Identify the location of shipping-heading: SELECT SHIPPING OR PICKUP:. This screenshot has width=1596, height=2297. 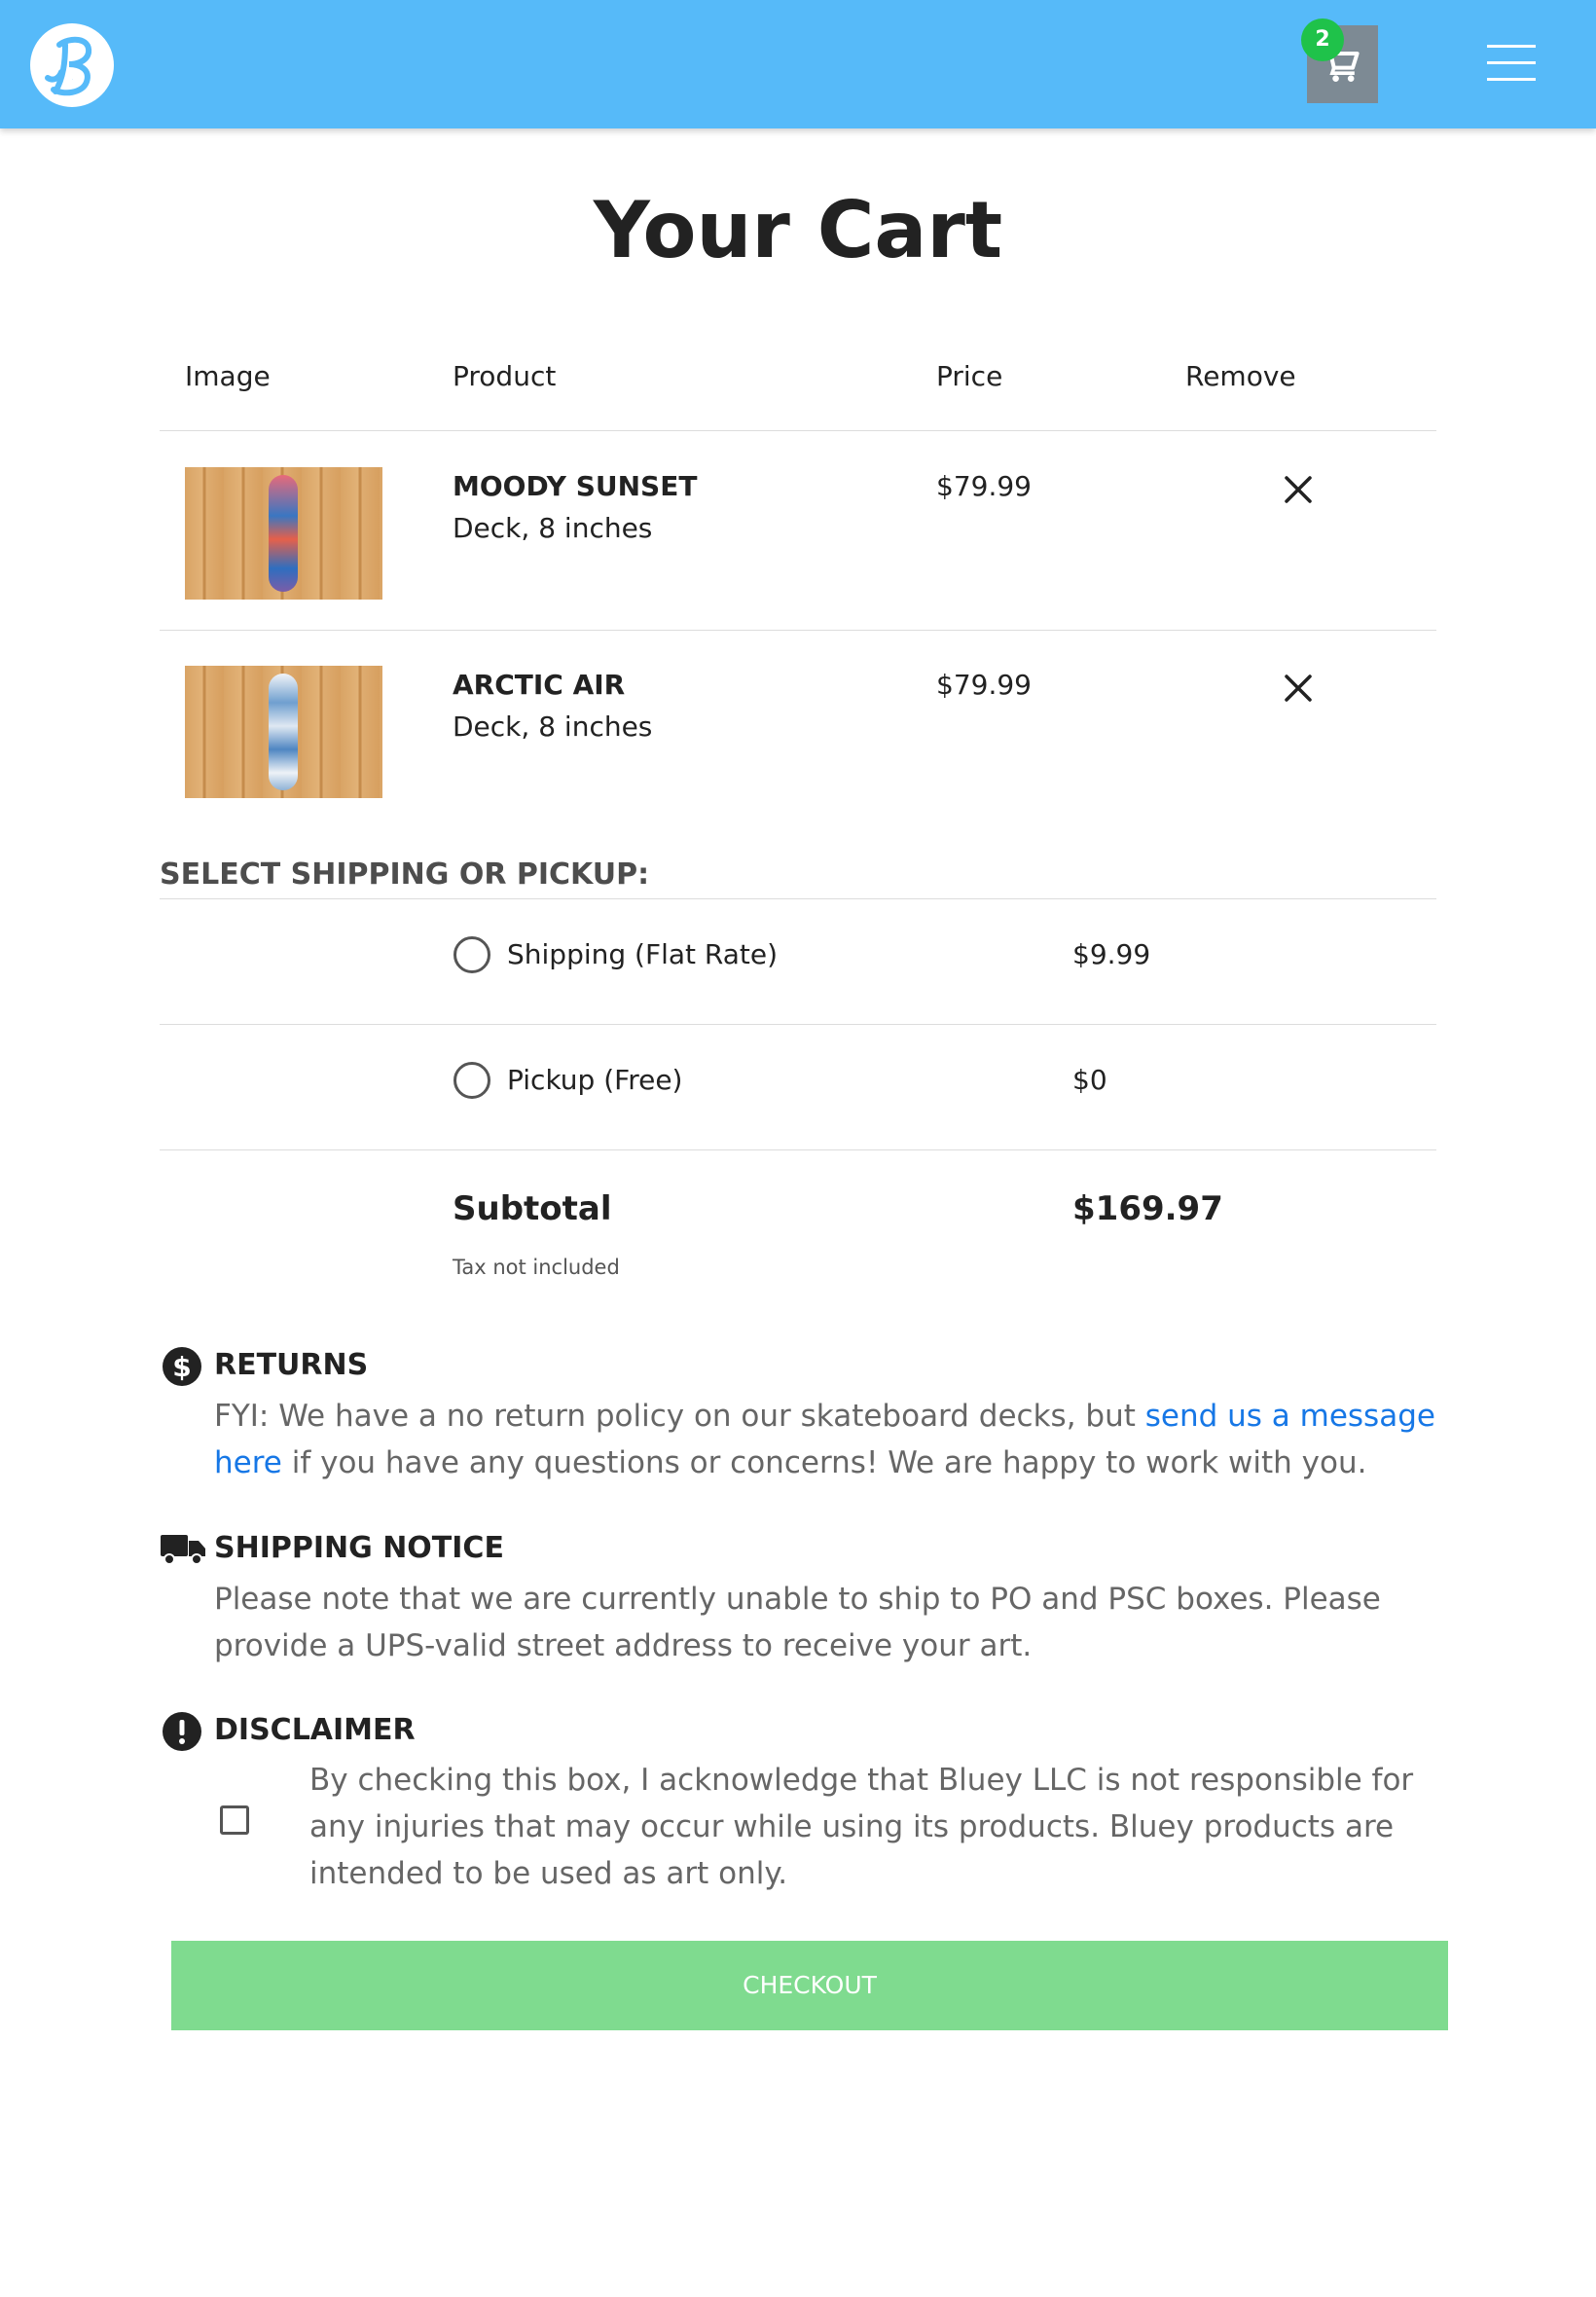
(405, 874).